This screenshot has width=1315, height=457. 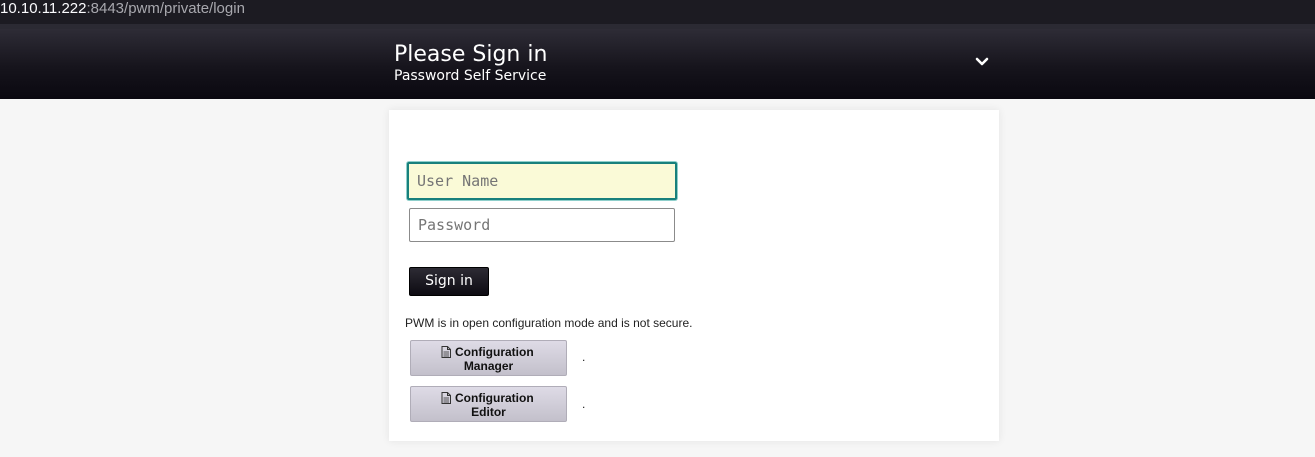 What do you see at coordinates (494, 398) in the screenshot?
I see `configuration-editor-label-line1: Configuration` at bounding box center [494, 398].